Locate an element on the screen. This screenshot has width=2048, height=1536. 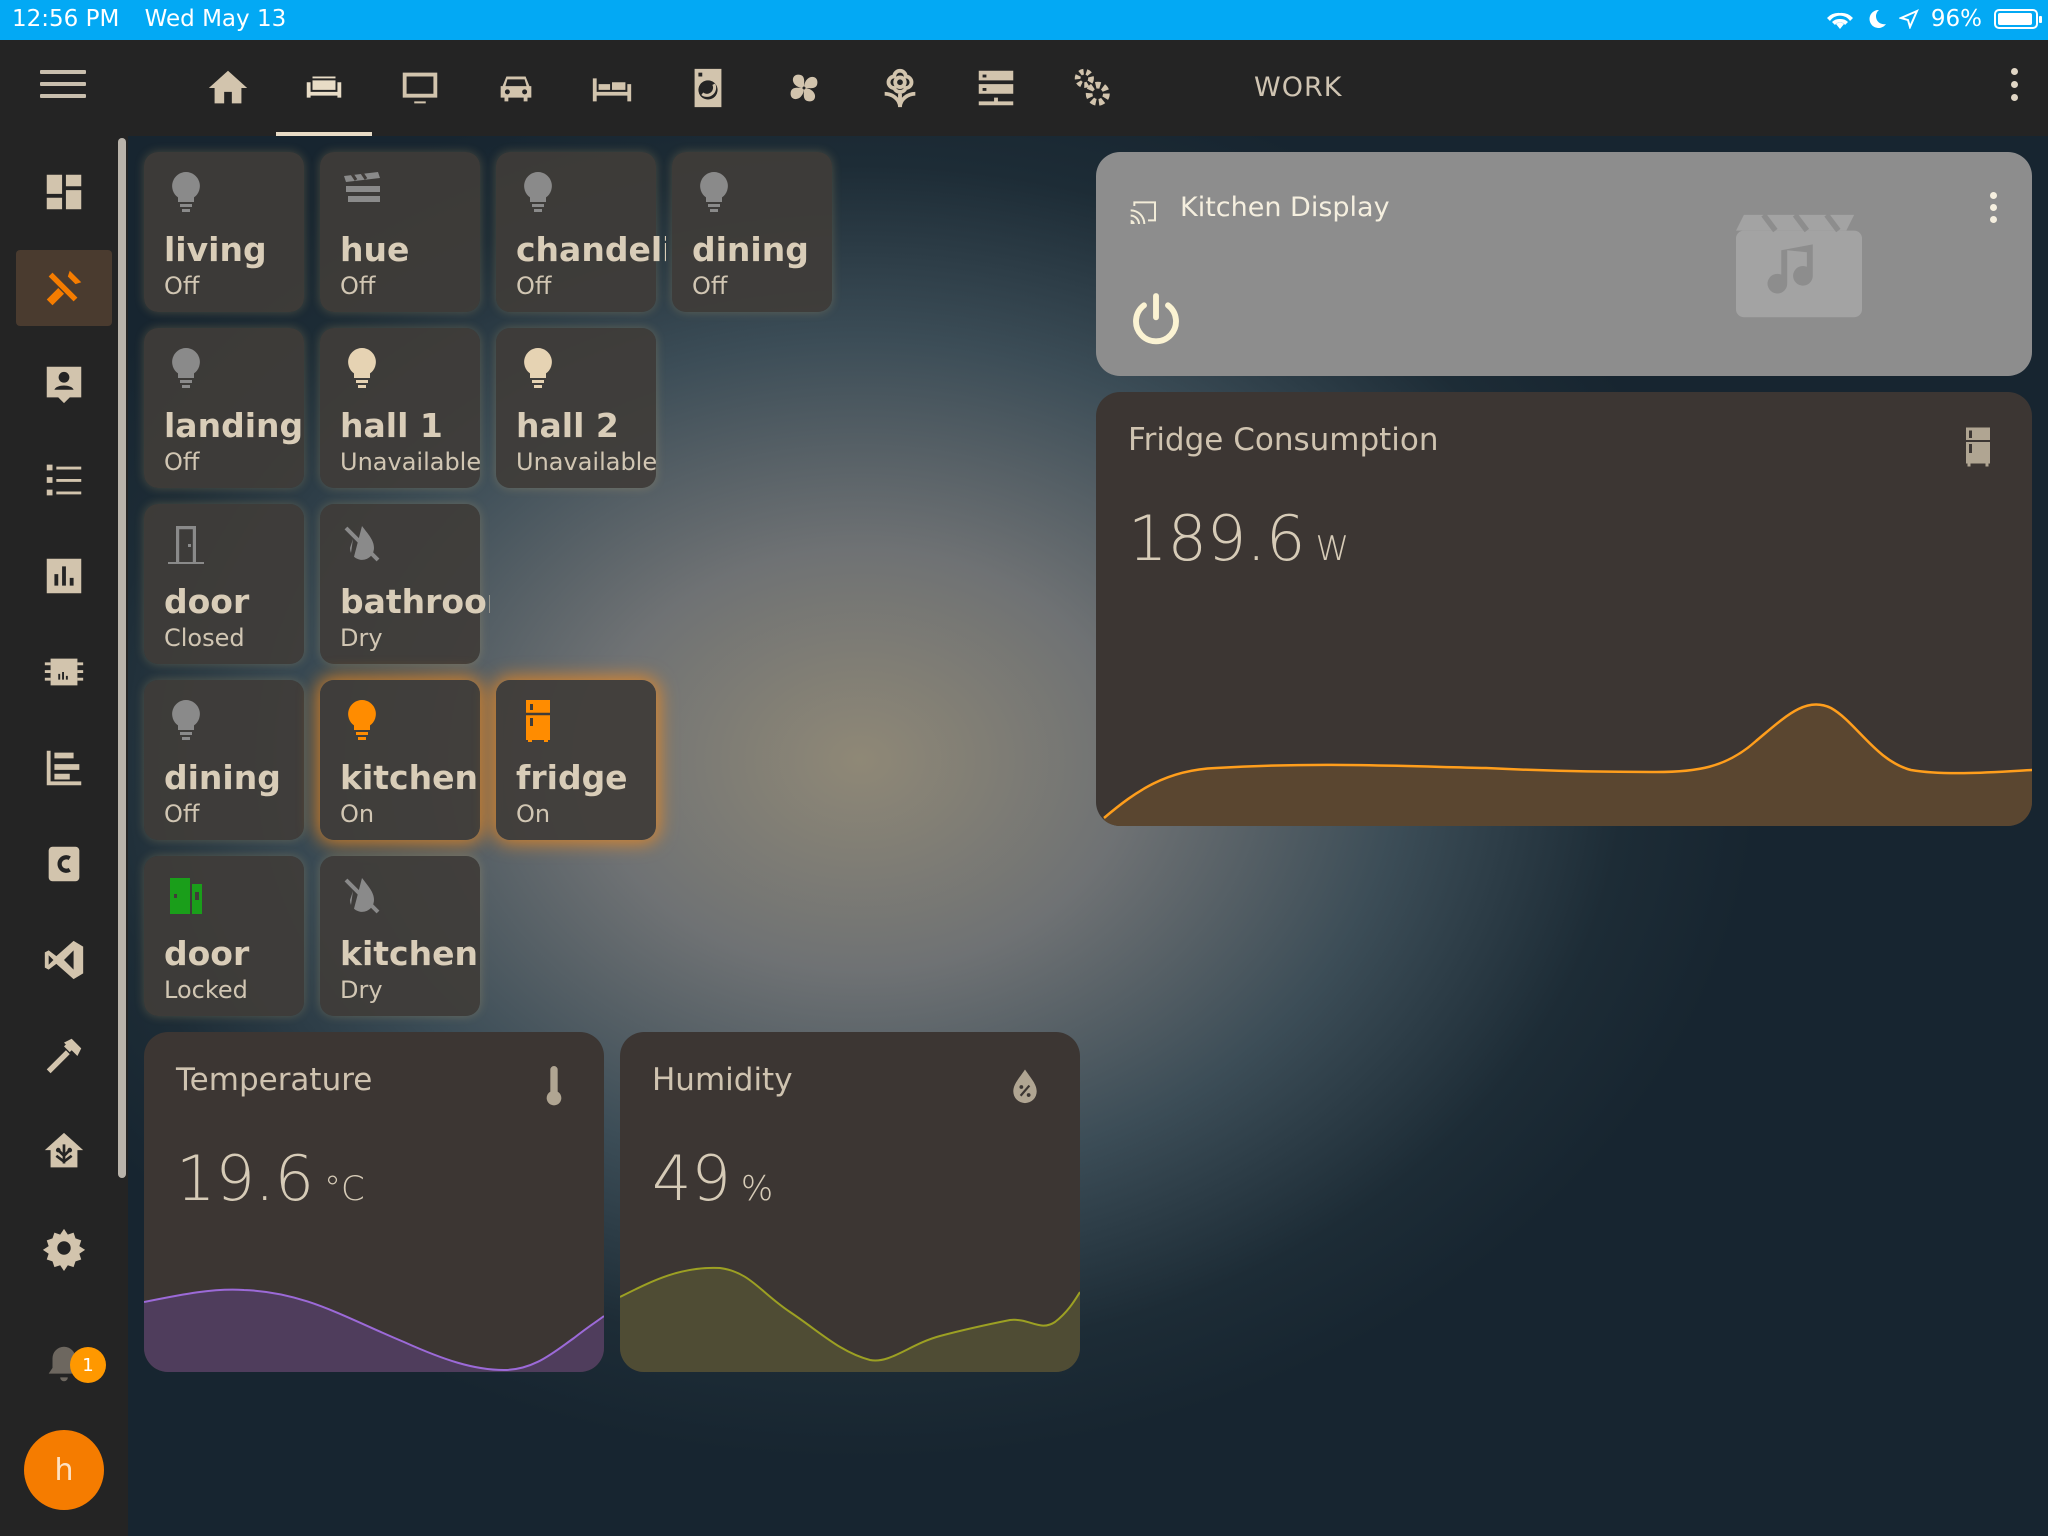
tile-state: Locked is located at coordinates (206, 990).